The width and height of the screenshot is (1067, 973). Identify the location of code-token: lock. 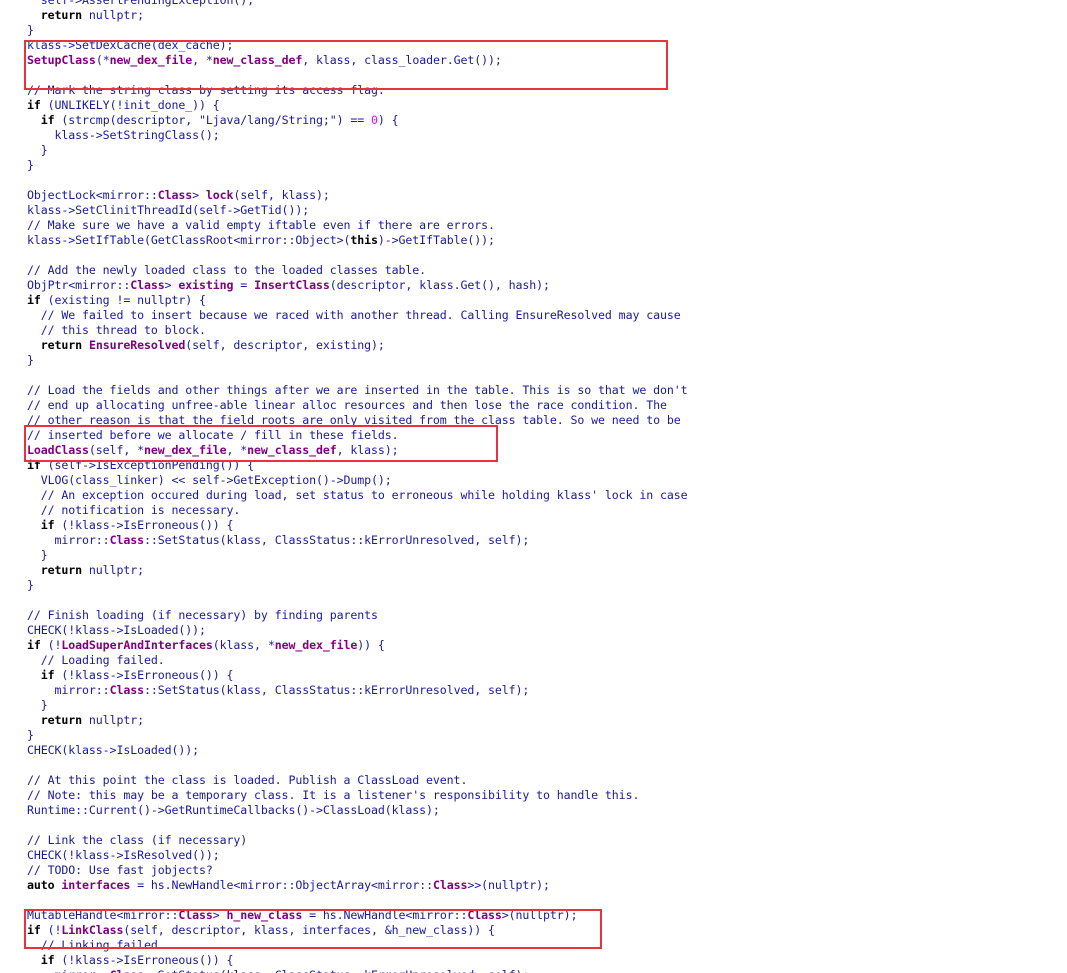
(219, 195).